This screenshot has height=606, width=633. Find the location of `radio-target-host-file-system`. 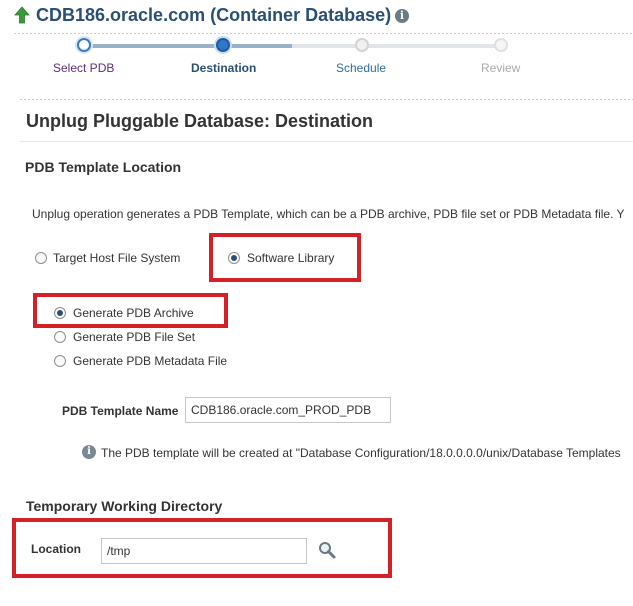

radio-target-host-file-system is located at coordinates (41, 258).